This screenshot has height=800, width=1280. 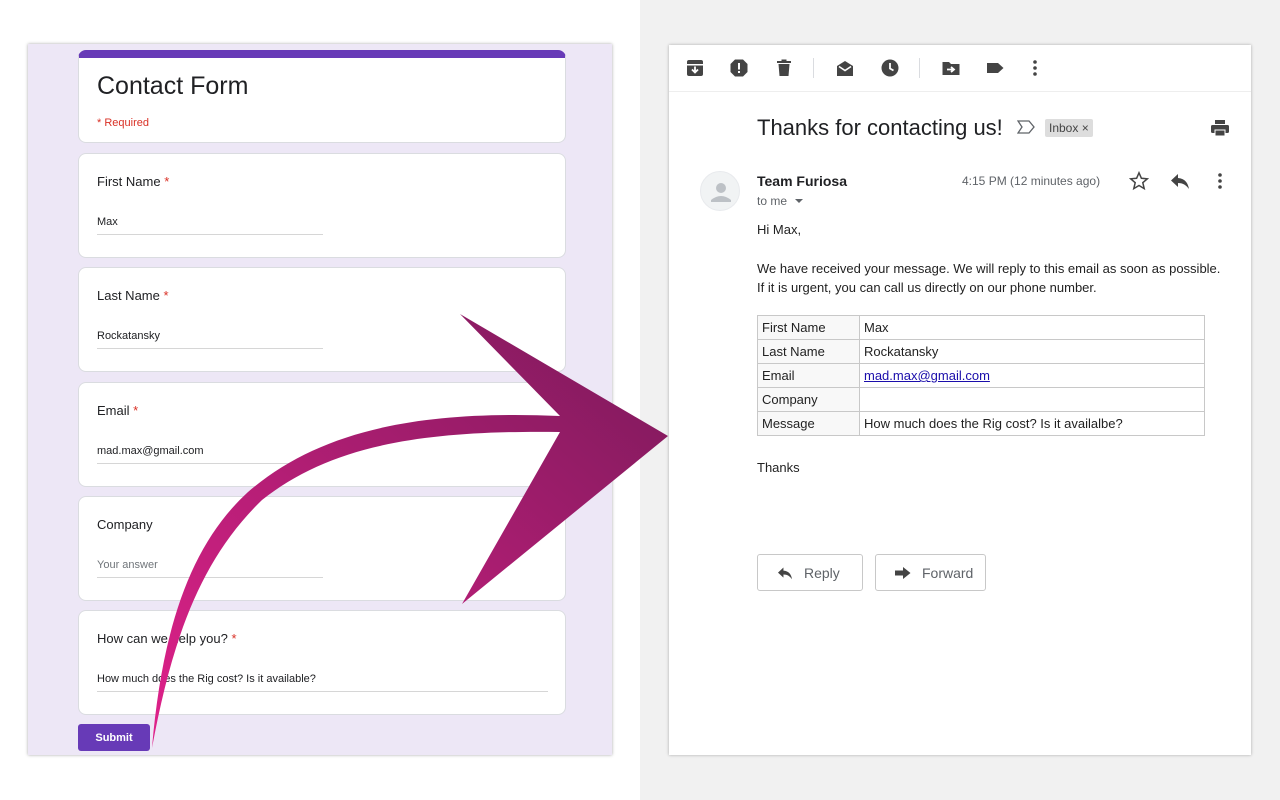 I want to click on form-title: Contact Form, so click(x=173, y=86).